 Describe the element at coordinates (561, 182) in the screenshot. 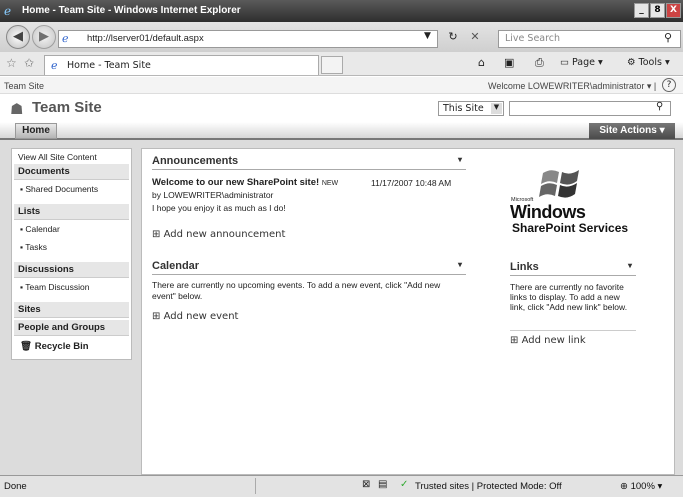

I see `windows-flag-icon` at that location.